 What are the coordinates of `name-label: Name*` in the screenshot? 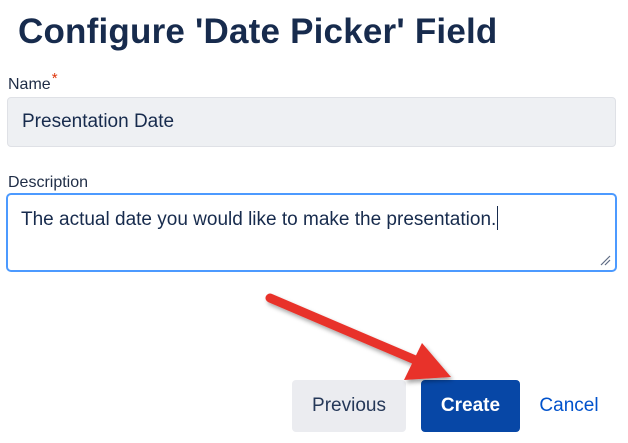 It's located at (33, 82).